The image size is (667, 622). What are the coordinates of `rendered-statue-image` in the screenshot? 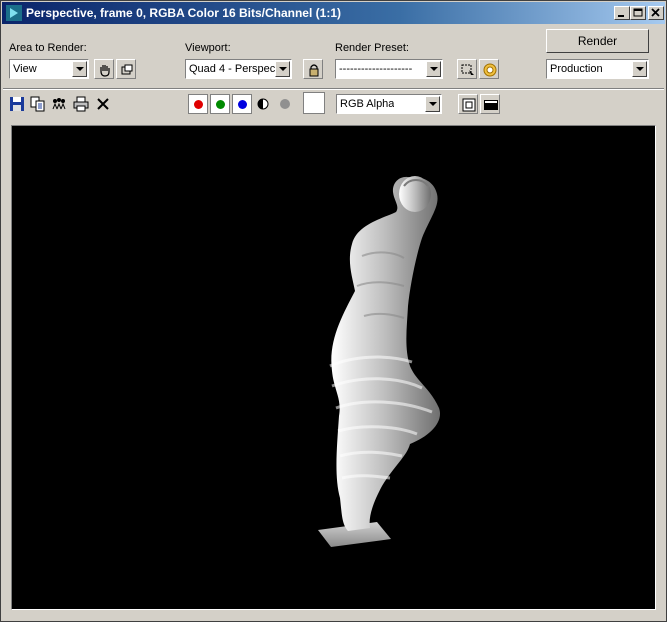 It's located at (379, 361).